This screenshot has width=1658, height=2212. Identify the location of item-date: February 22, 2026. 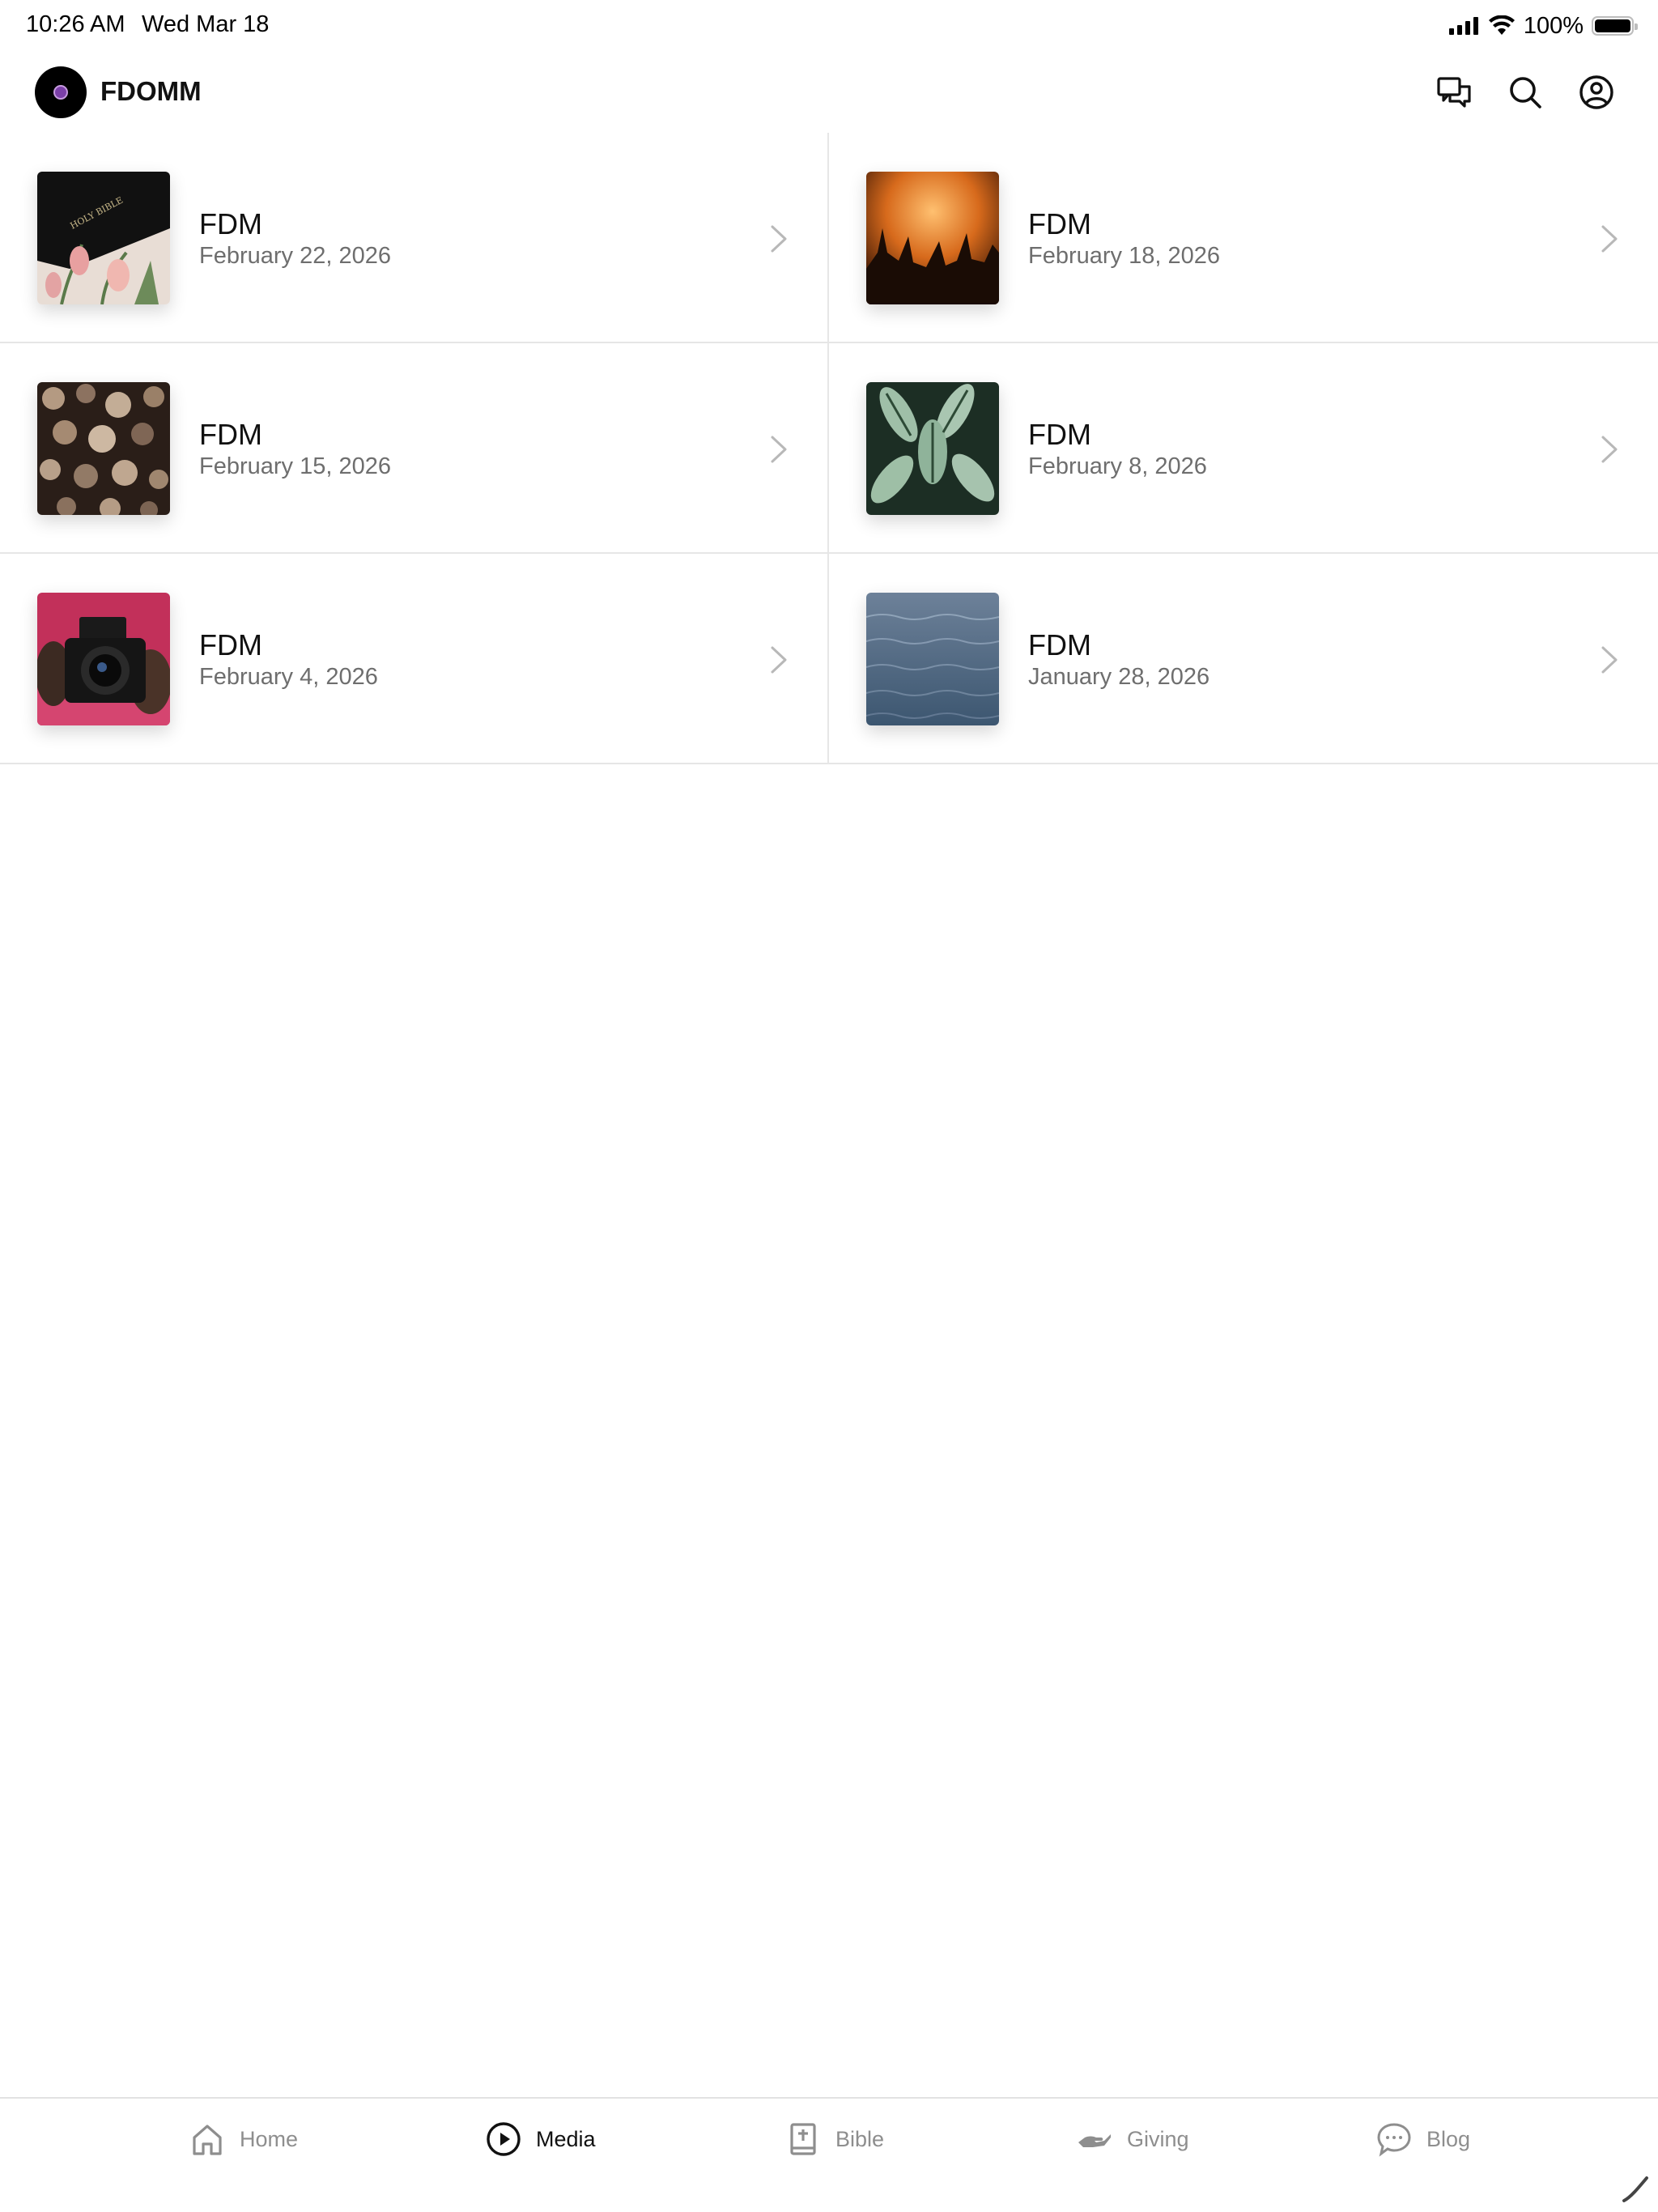
(295, 256).